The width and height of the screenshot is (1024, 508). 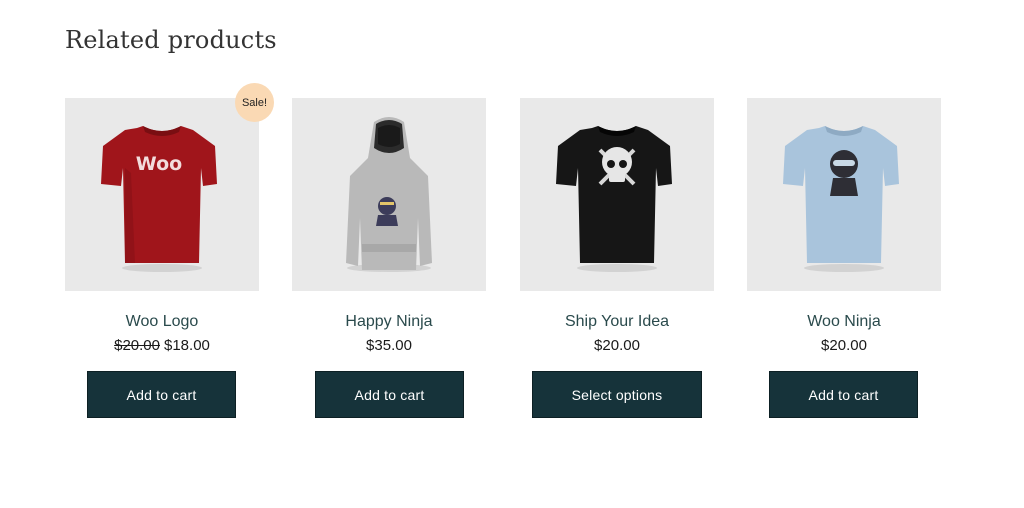 I want to click on section-title: Related products, so click(x=171, y=40).